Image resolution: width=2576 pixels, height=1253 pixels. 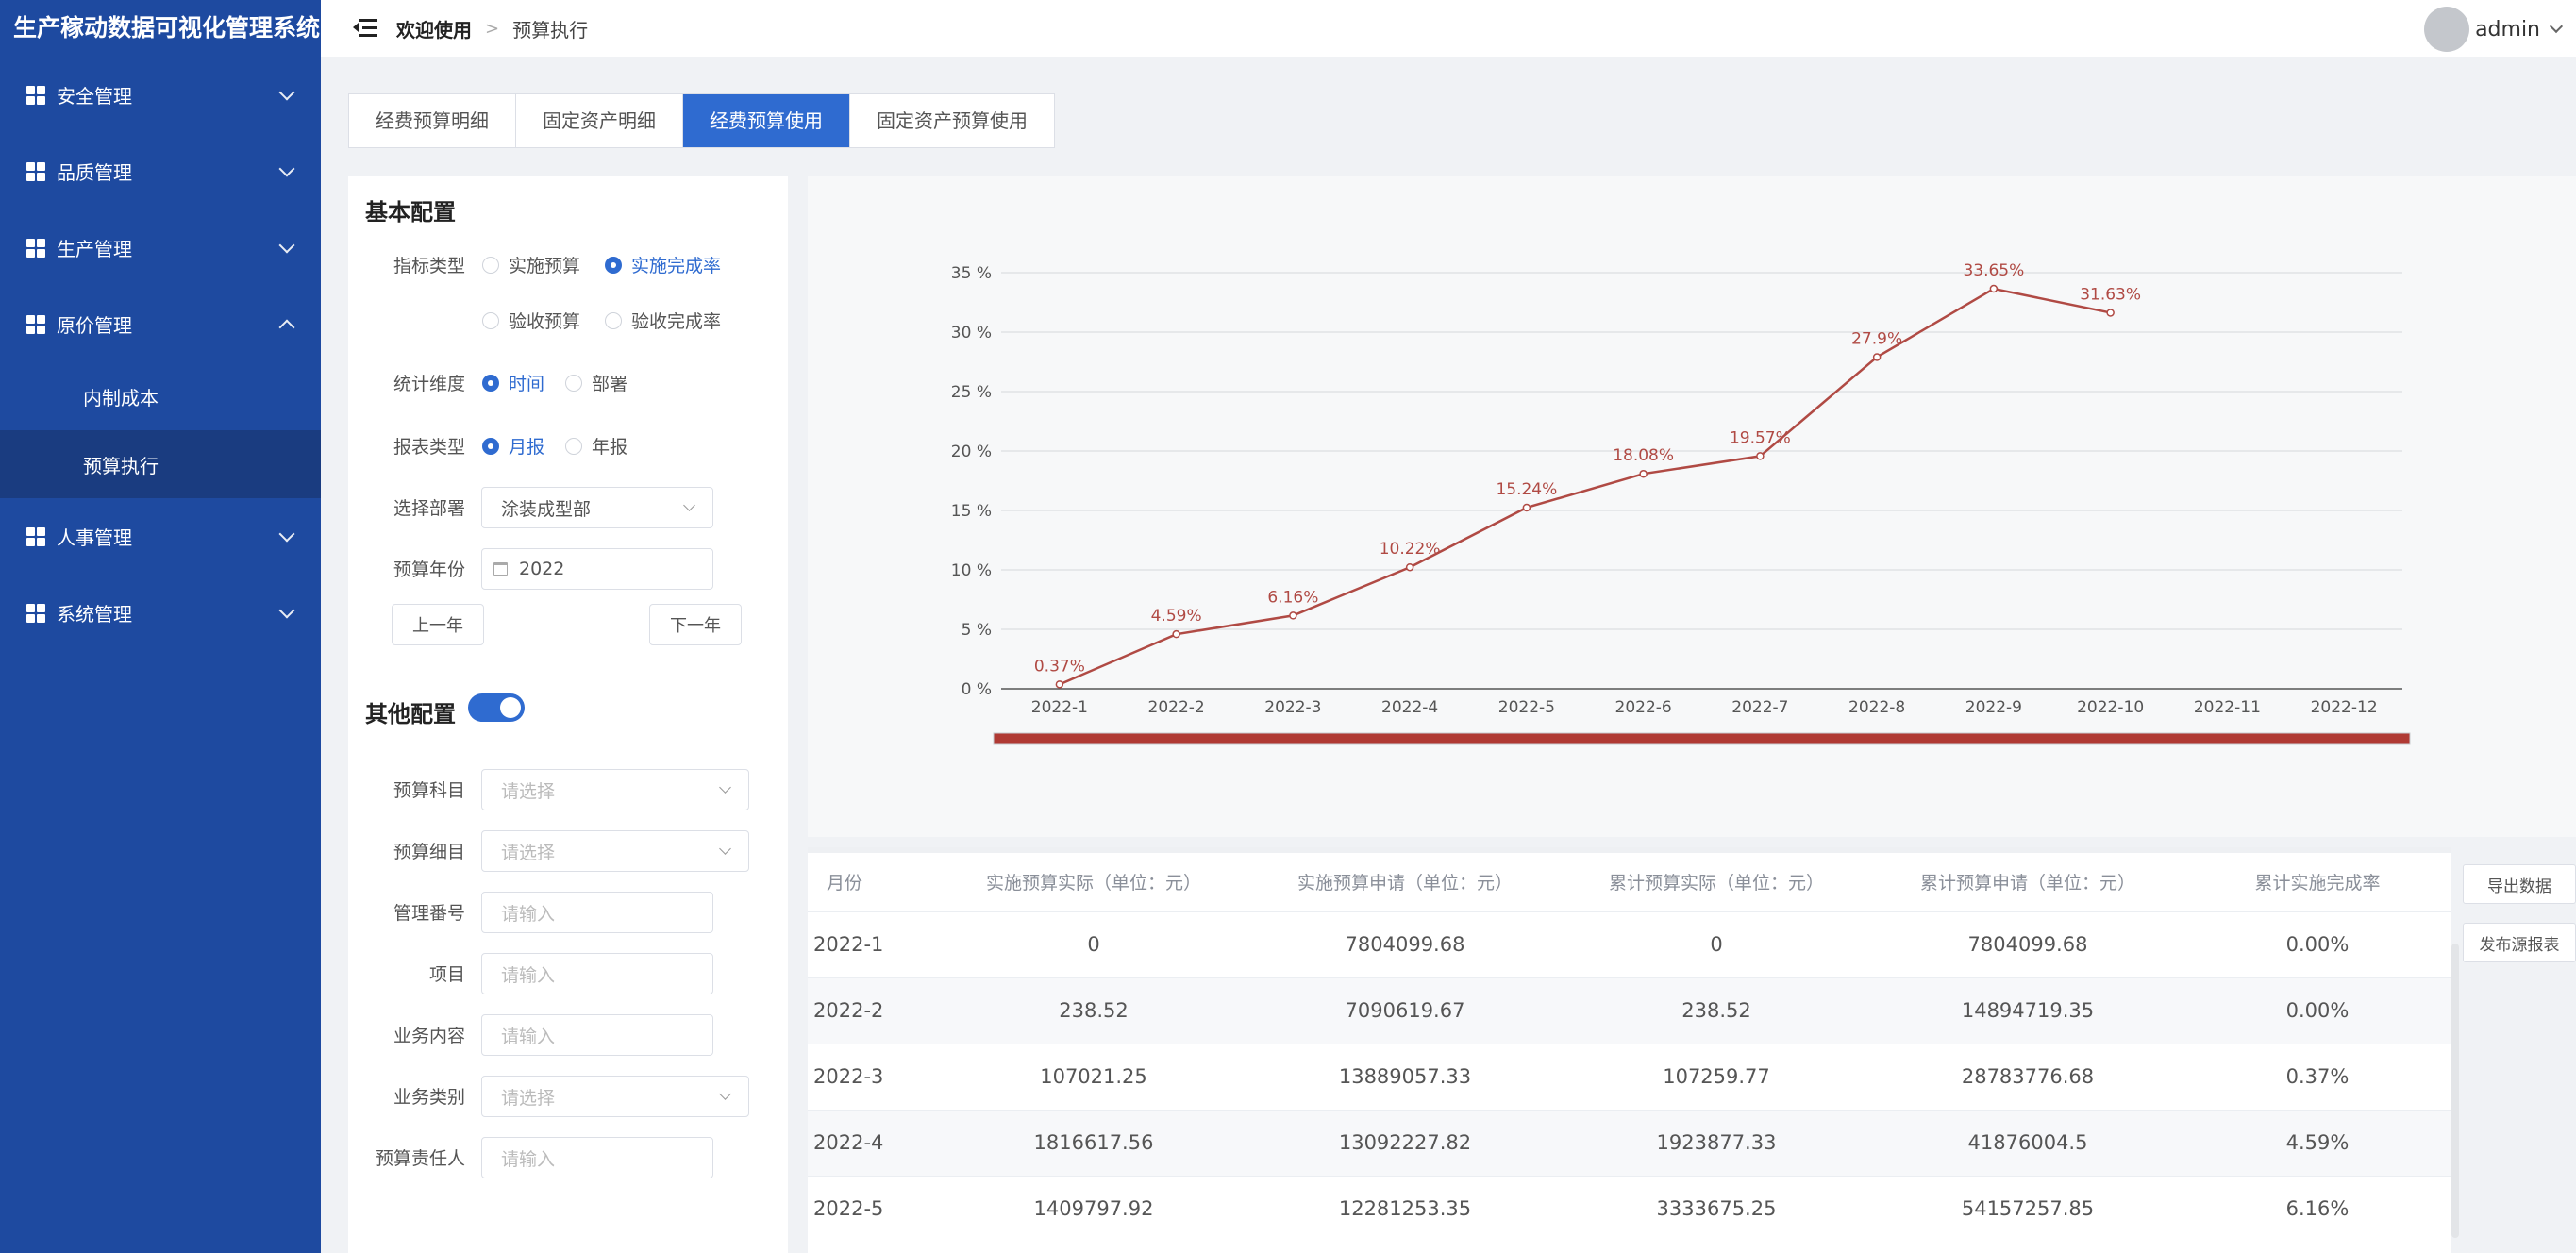 What do you see at coordinates (490, 383) in the screenshot?
I see `radio-checked-icon` at bounding box center [490, 383].